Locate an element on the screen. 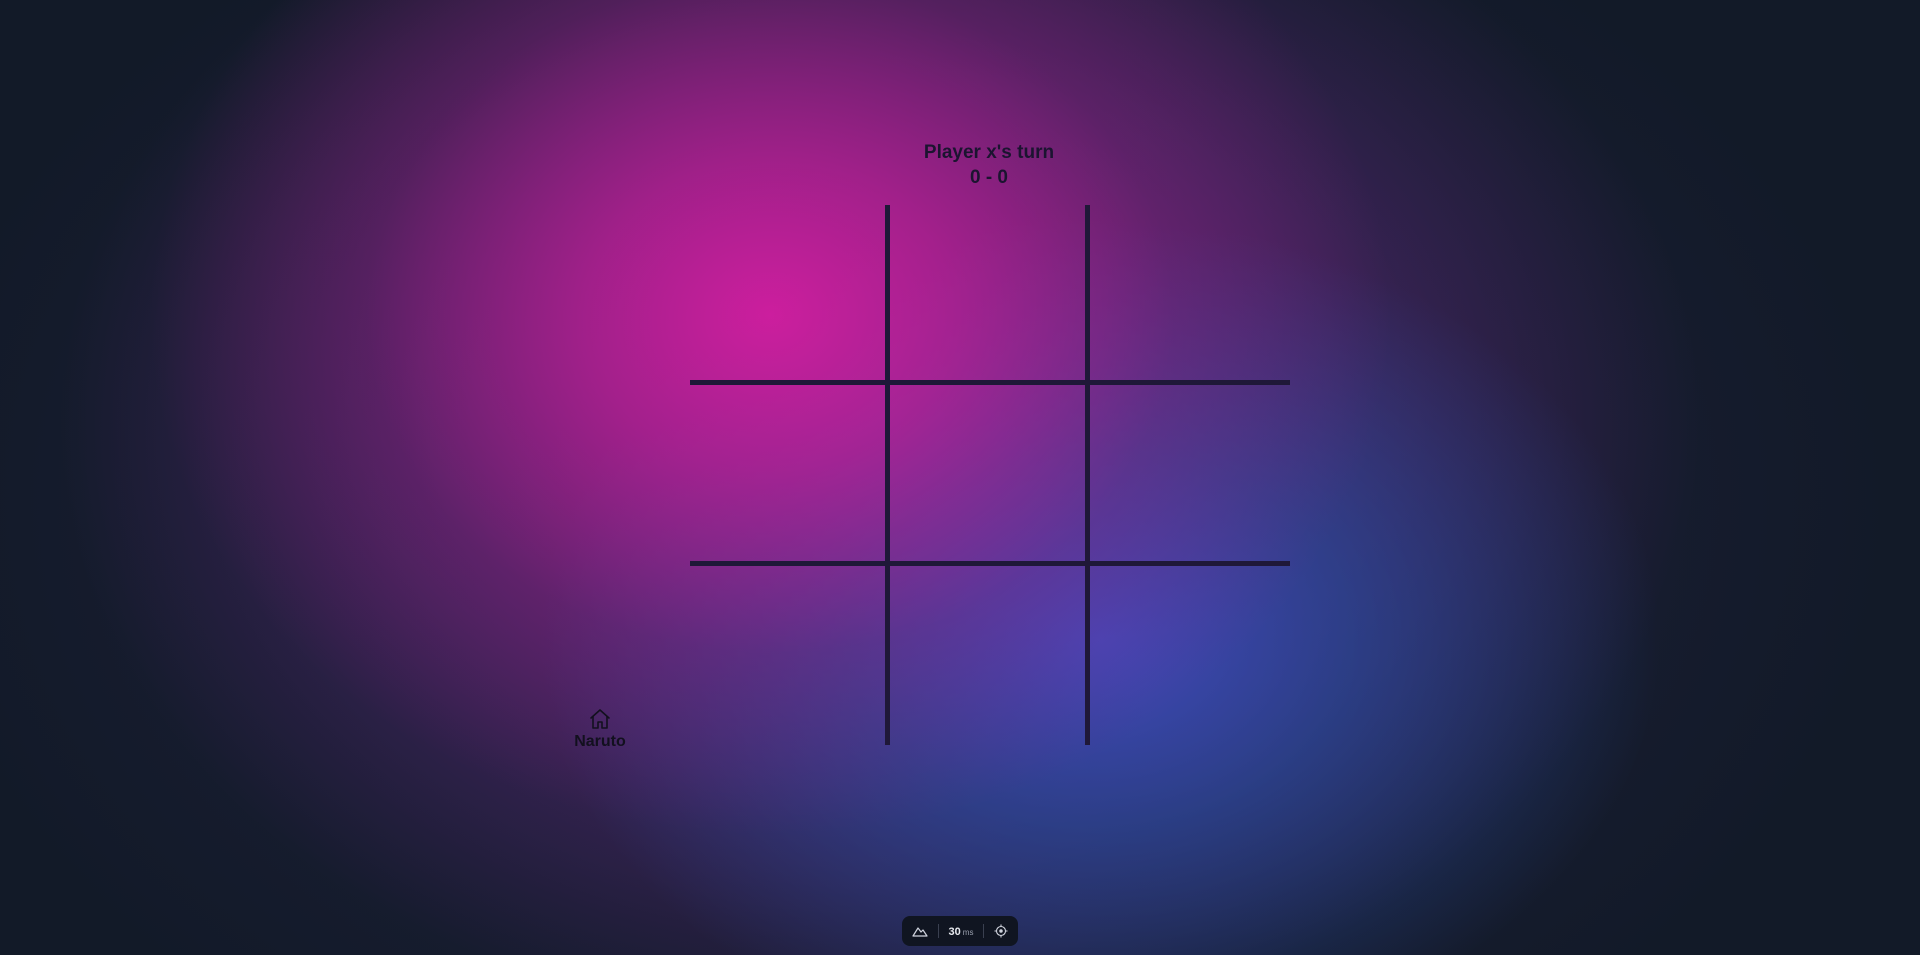  home-button: Naruto is located at coordinates (600, 729).